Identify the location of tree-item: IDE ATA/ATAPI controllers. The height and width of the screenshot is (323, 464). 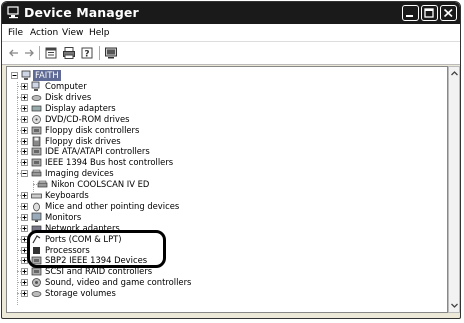
(151, 151).